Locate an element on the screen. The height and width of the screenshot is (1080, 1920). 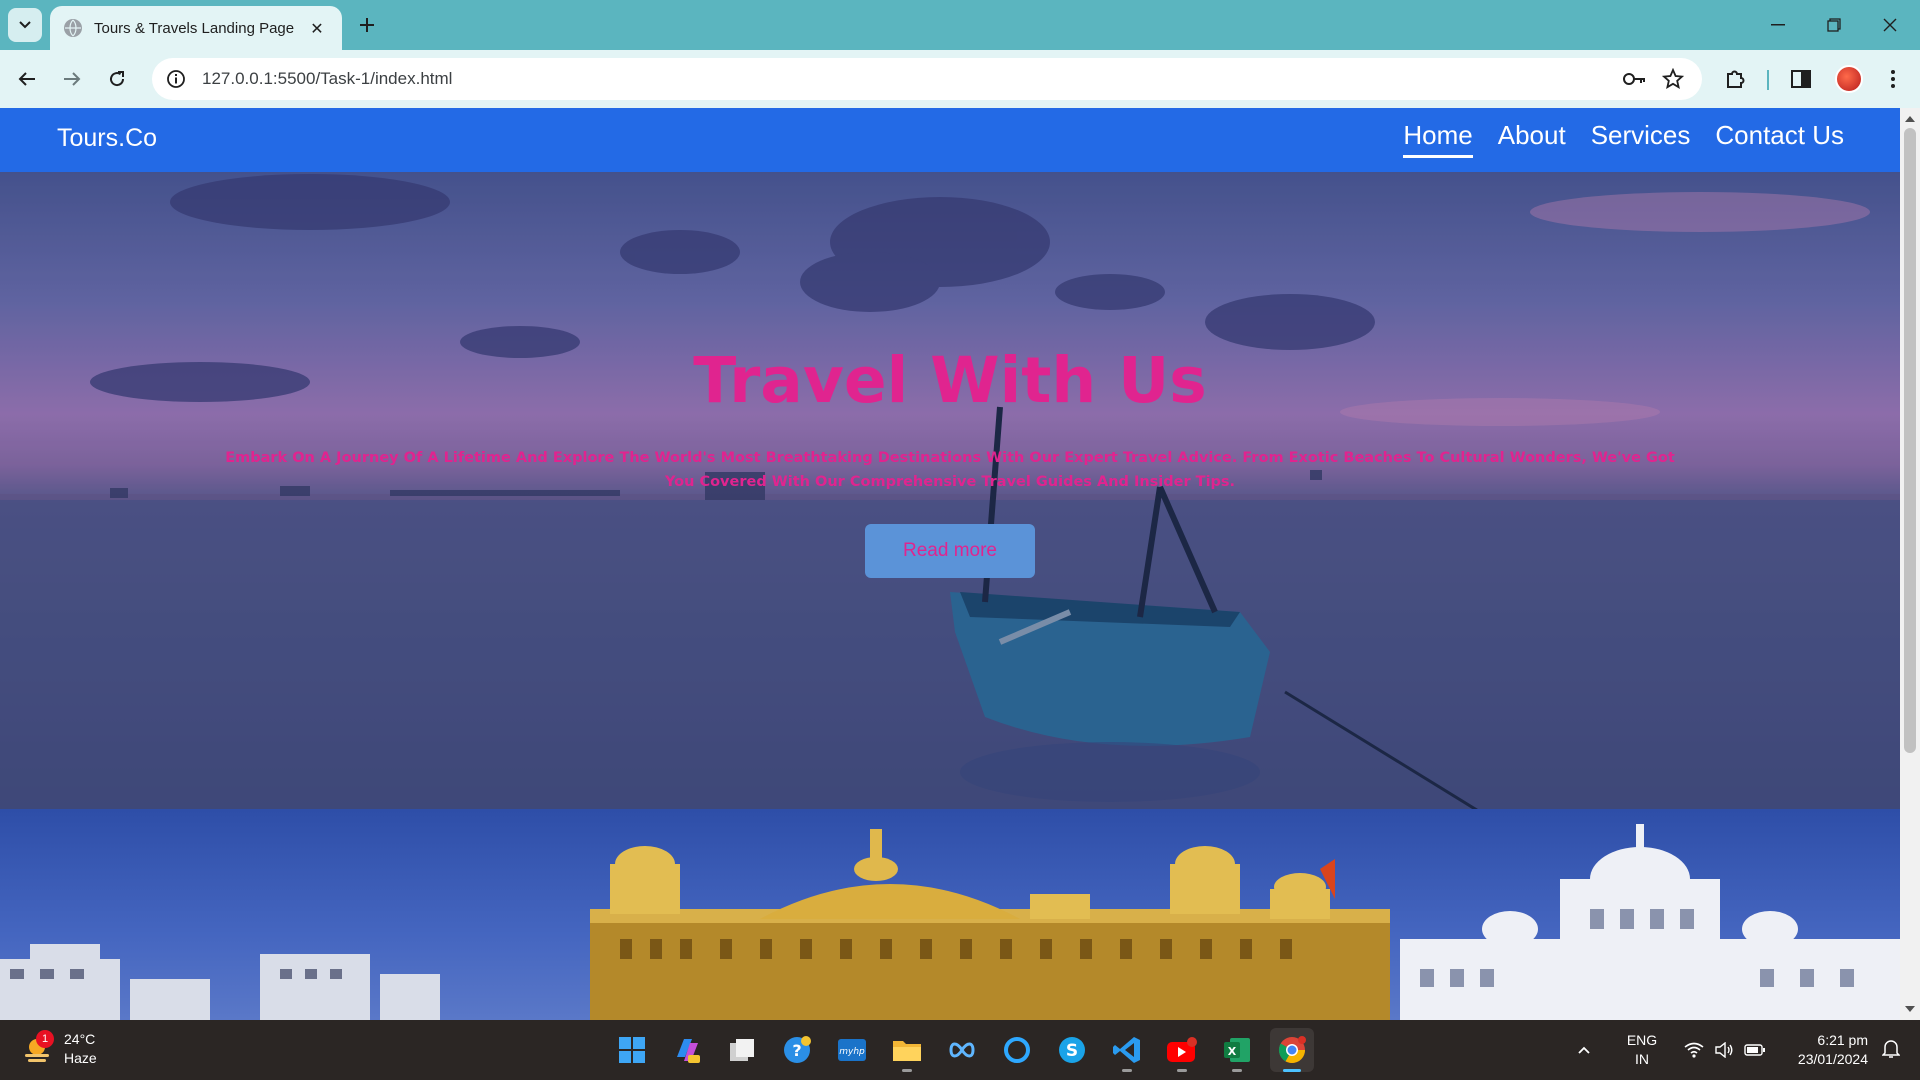
browser-tab-active: Tours & Travels Landing Page ✕ is located at coordinates (196, 28).